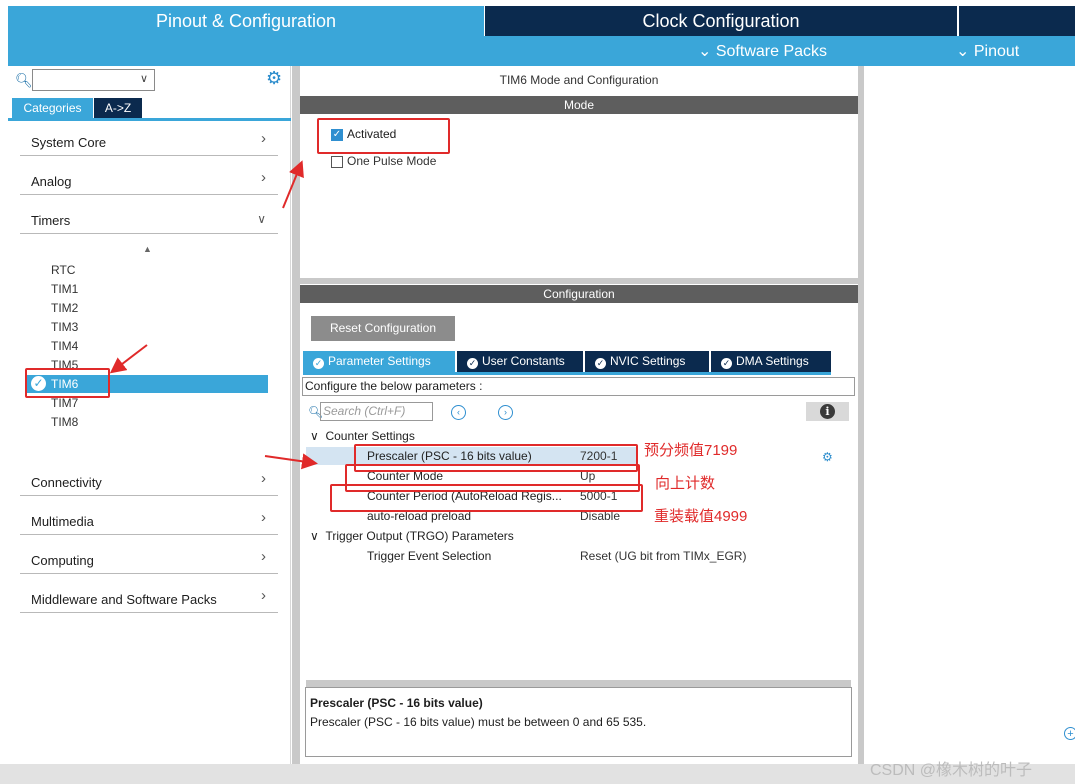  What do you see at coordinates (291, 461) in the screenshot?
I see `arrow-to-prescaler` at bounding box center [291, 461].